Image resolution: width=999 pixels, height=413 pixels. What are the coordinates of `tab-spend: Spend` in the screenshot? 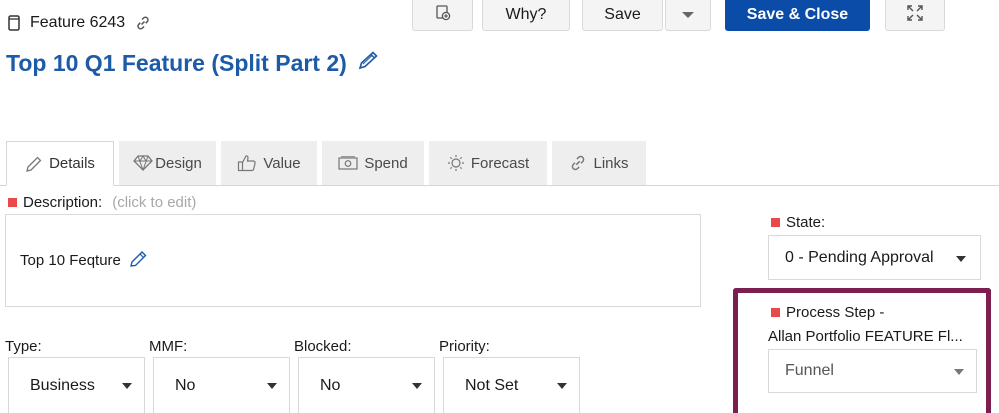 It's located at (373, 163).